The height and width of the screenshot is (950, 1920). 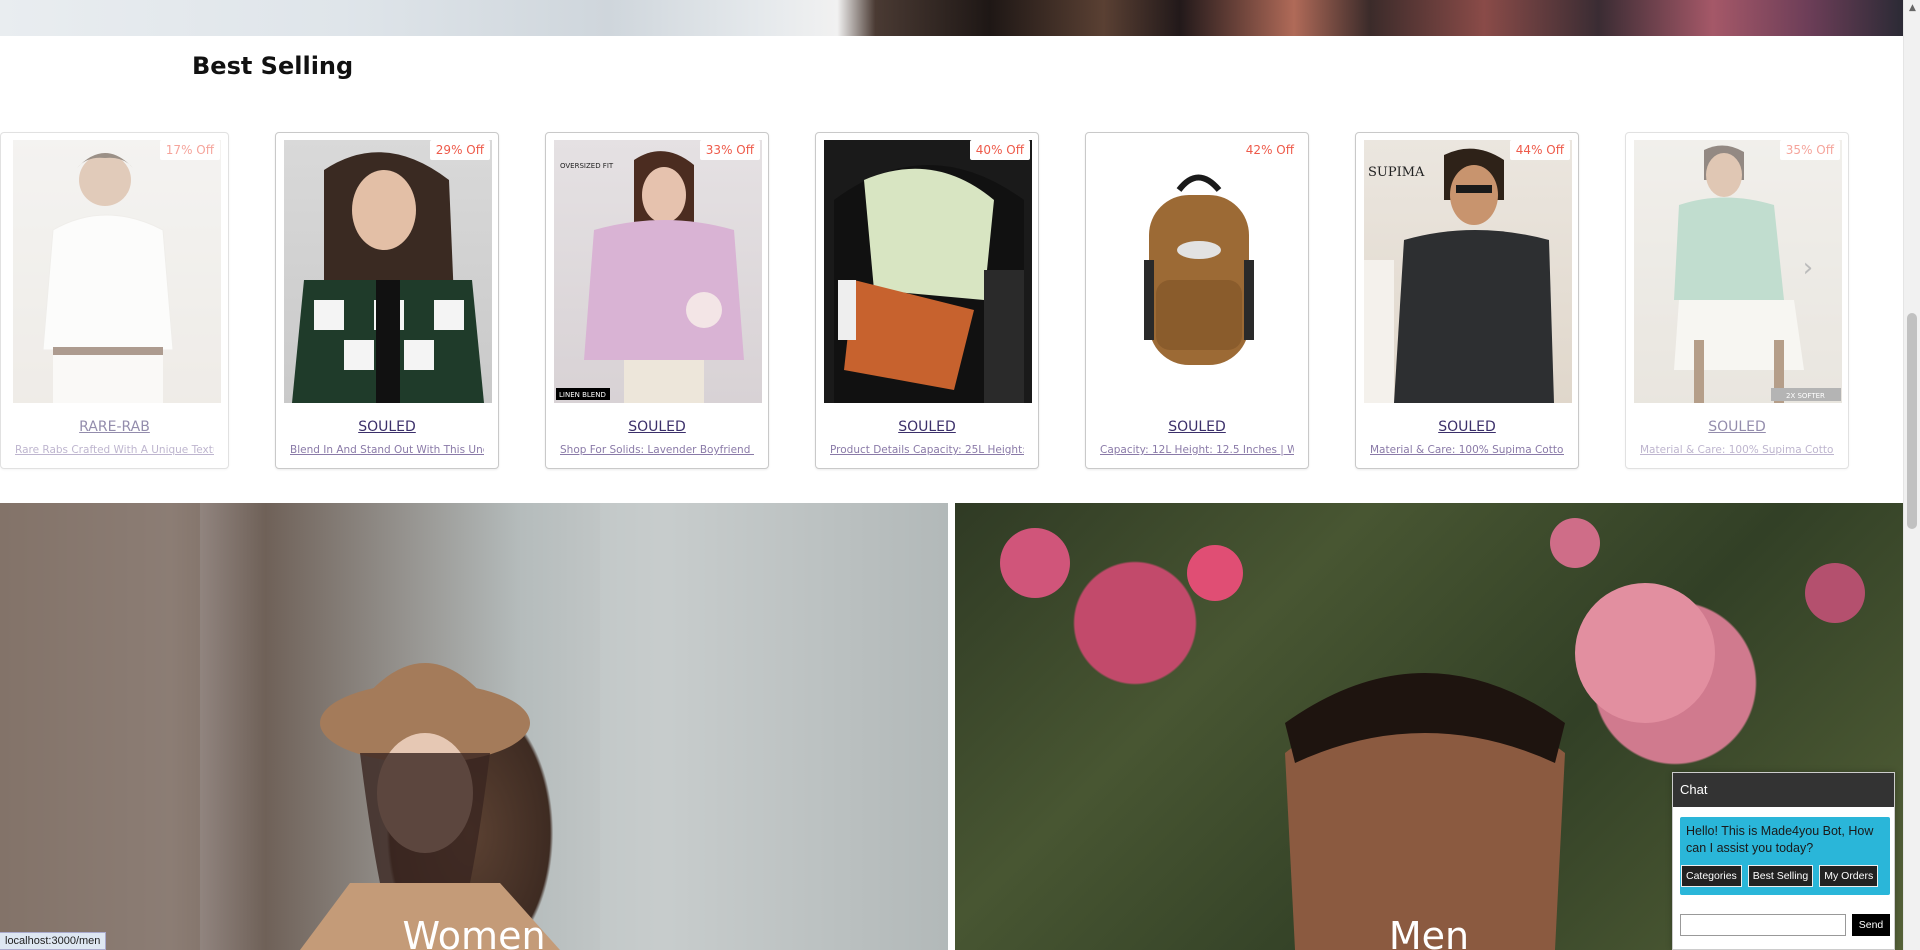 What do you see at coordinates (582, 395) in the screenshot?
I see `linen-blend-tag: LINEN BLEND` at bounding box center [582, 395].